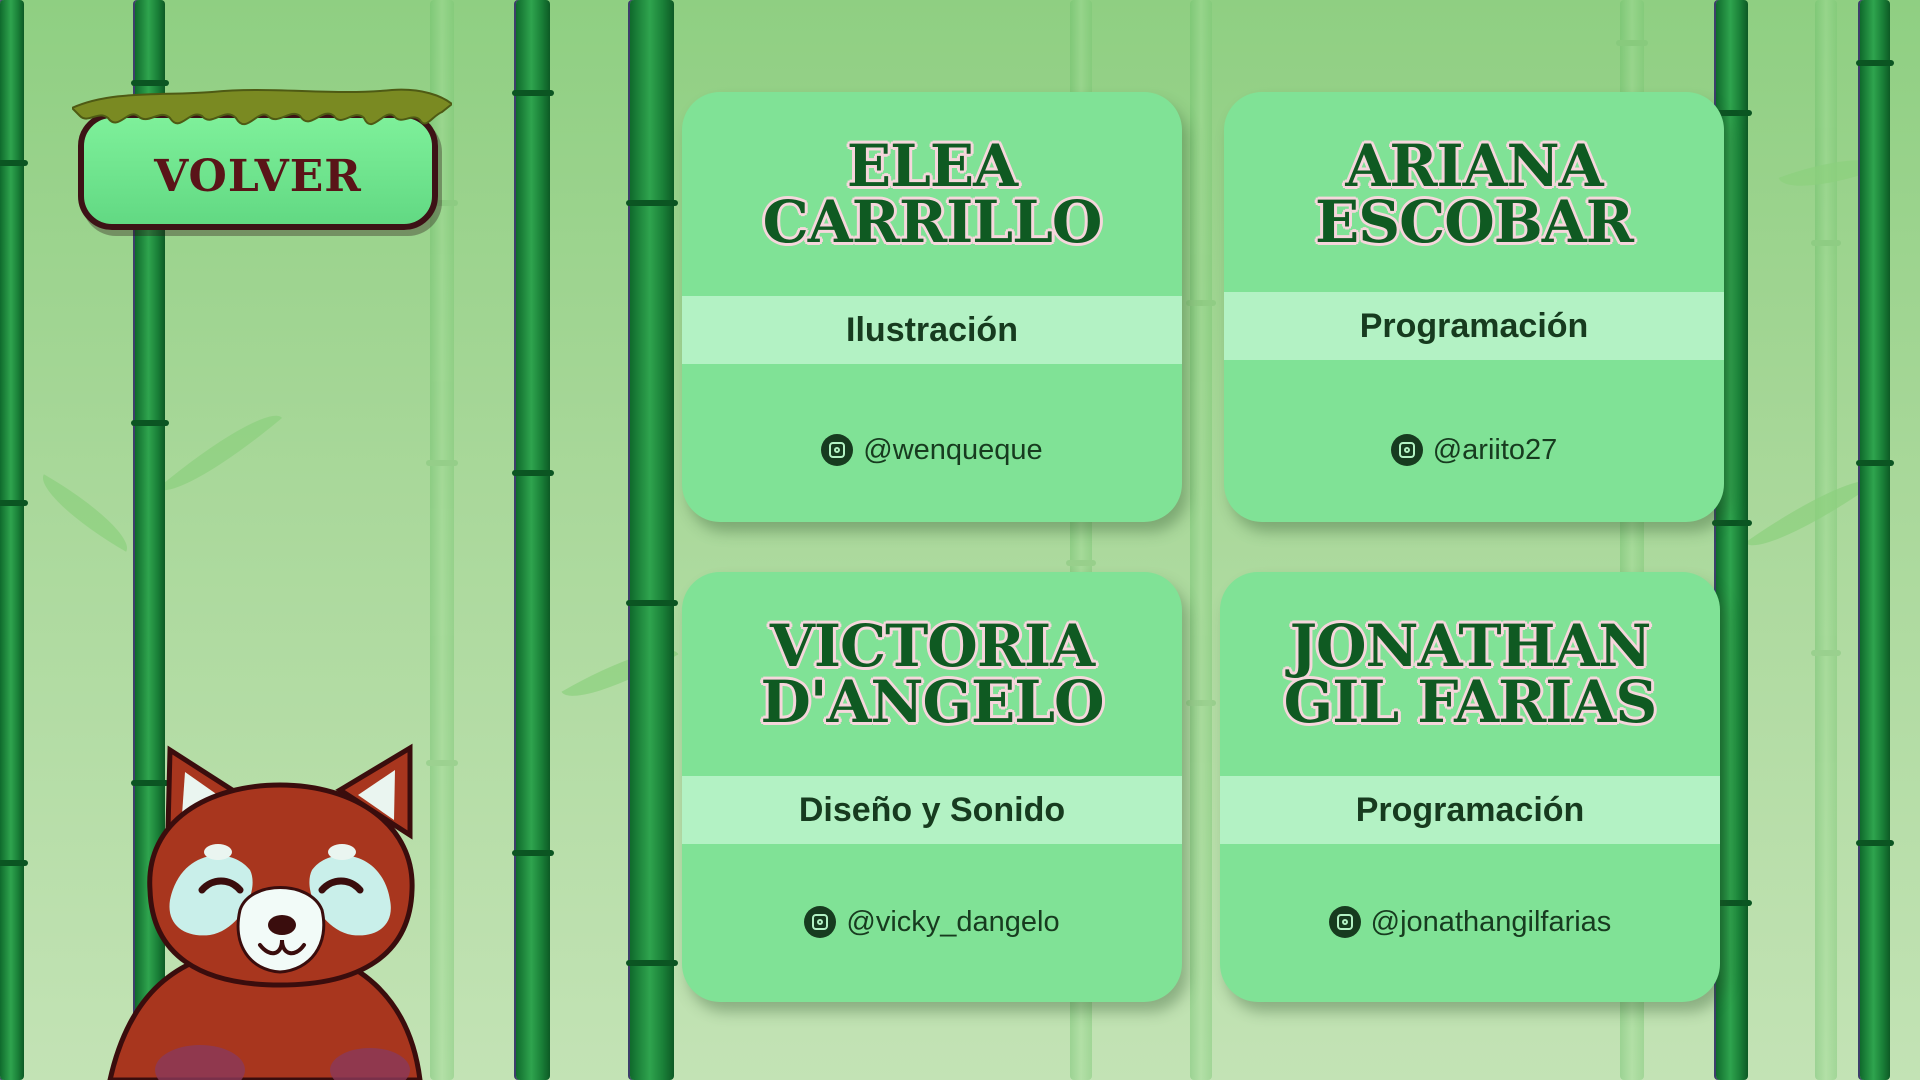  I want to click on team-card-ariana: ARIANA ESCOBAR Programación @ariito27, so click(1474, 307).